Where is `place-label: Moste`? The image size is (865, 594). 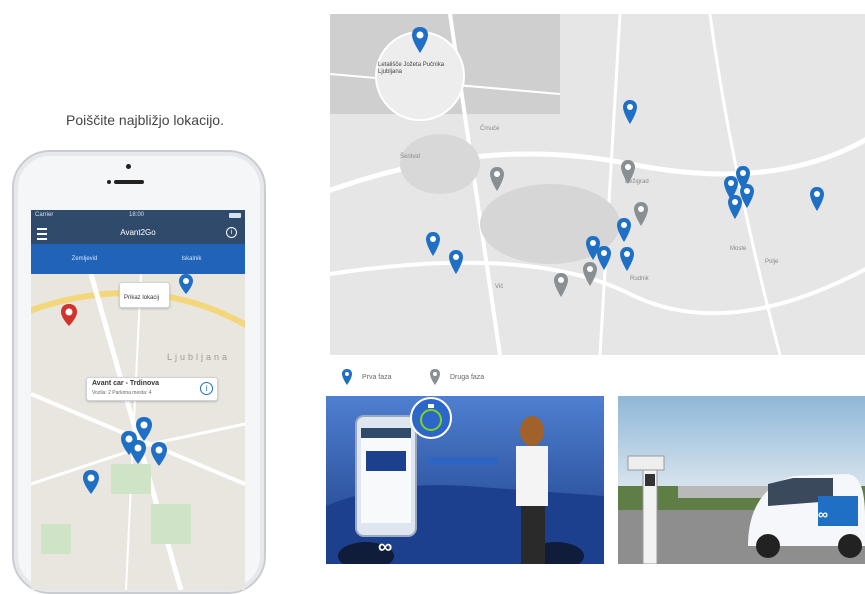 place-label: Moste is located at coordinates (738, 249).